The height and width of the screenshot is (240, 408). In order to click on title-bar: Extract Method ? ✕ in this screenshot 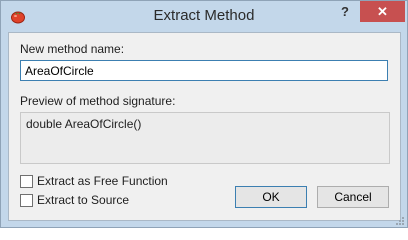, I will do `click(204, 17)`.